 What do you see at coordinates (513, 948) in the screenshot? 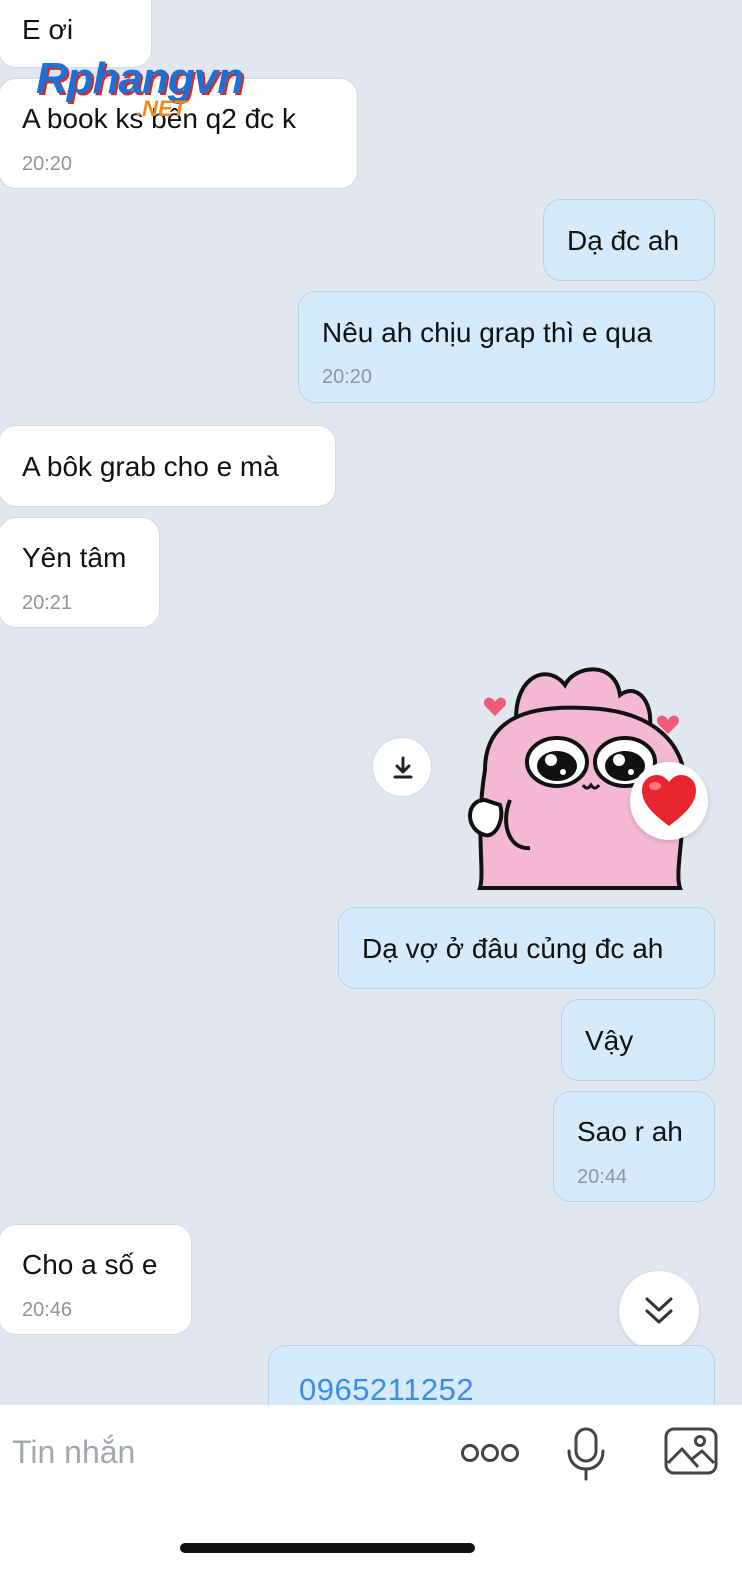
I see `message-text: Dạ vợ ở đâu củng đc ah` at bounding box center [513, 948].